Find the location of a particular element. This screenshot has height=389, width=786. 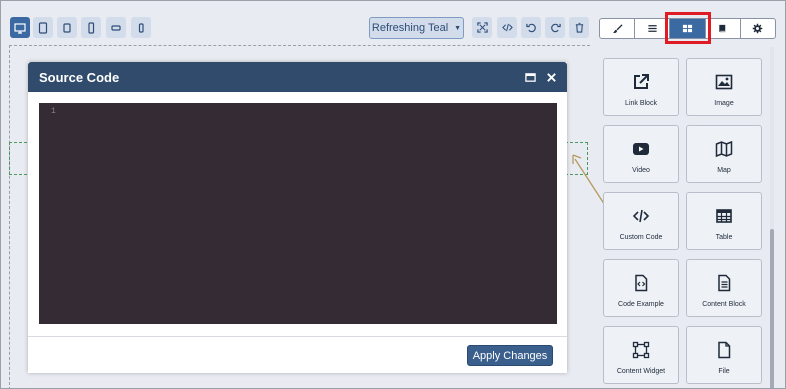

external-link-icon is located at coordinates (641, 81).